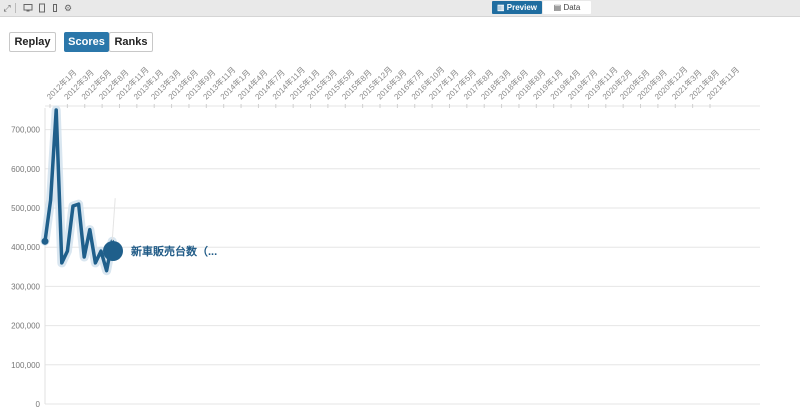 The image size is (800, 409). I want to click on y-tick-label: 300,000, so click(25, 286).